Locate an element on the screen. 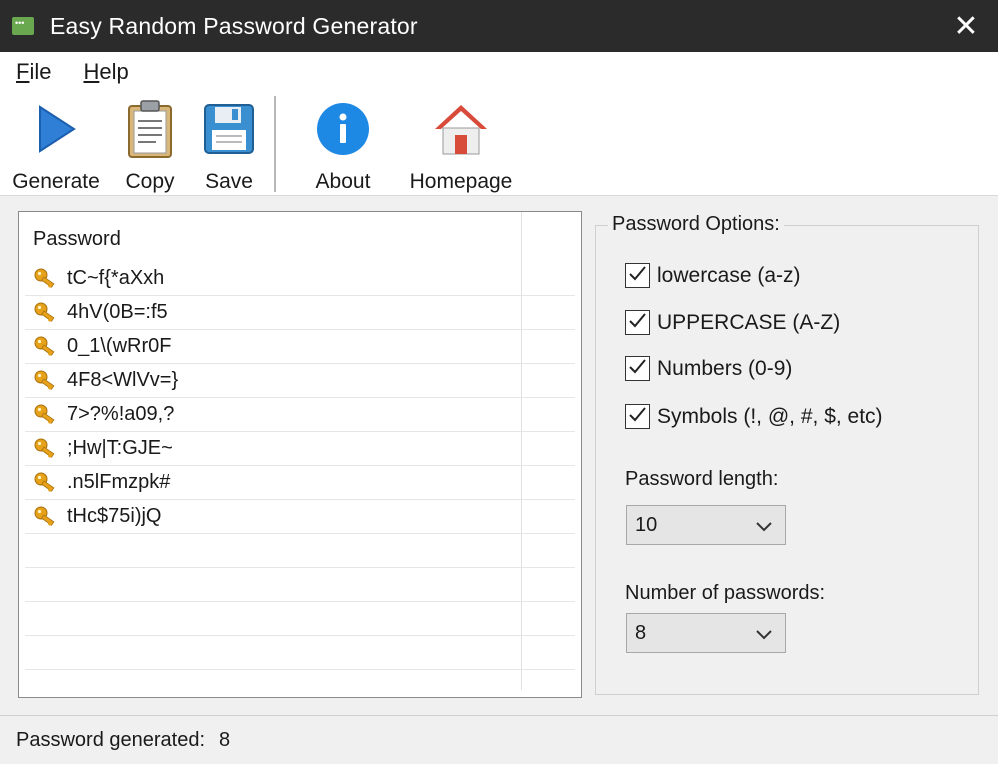 The width and height of the screenshot is (998, 764). copy-button: Copy is located at coordinates (150, 144).